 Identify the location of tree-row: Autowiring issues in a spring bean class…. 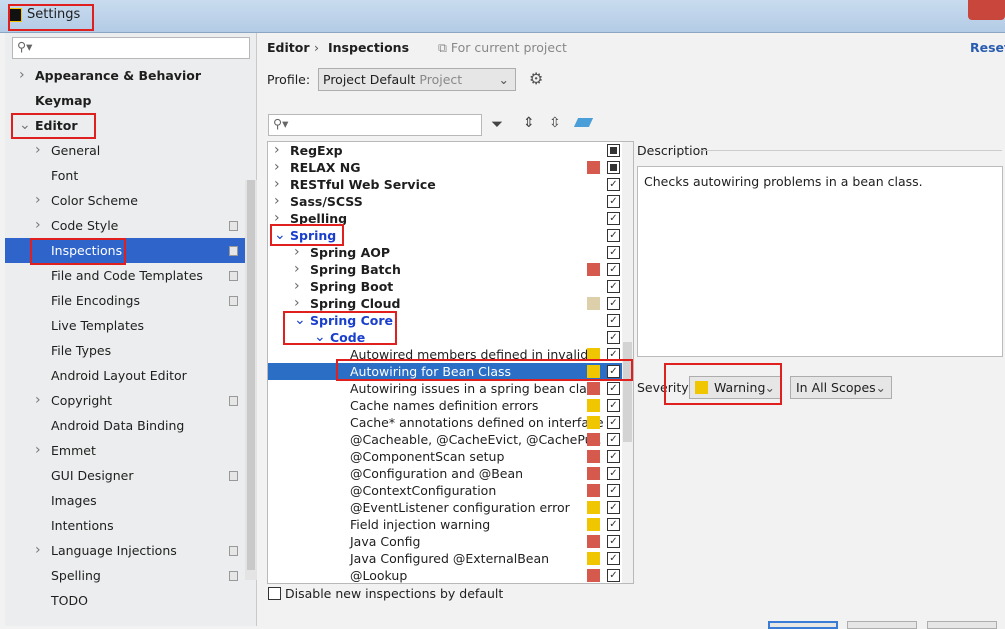
(445, 388).